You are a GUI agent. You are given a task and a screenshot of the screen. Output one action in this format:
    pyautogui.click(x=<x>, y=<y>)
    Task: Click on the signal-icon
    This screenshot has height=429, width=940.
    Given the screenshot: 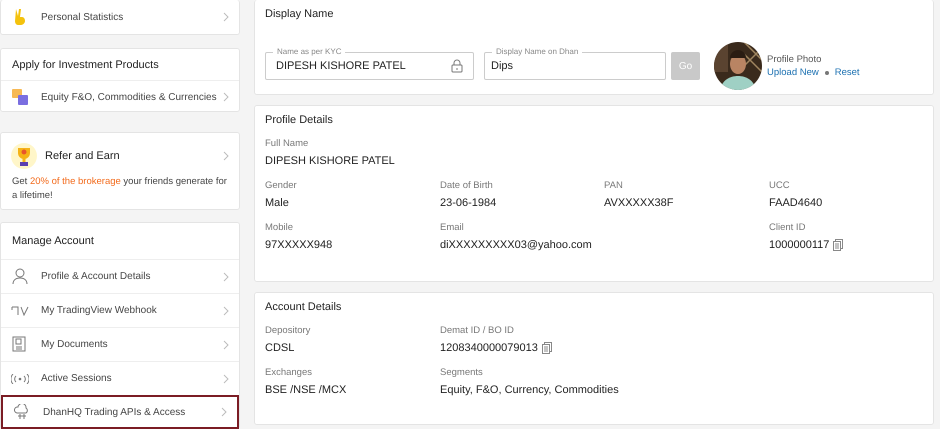 What is the action you would take?
    pyautogui.click(x=20, y=379)
    